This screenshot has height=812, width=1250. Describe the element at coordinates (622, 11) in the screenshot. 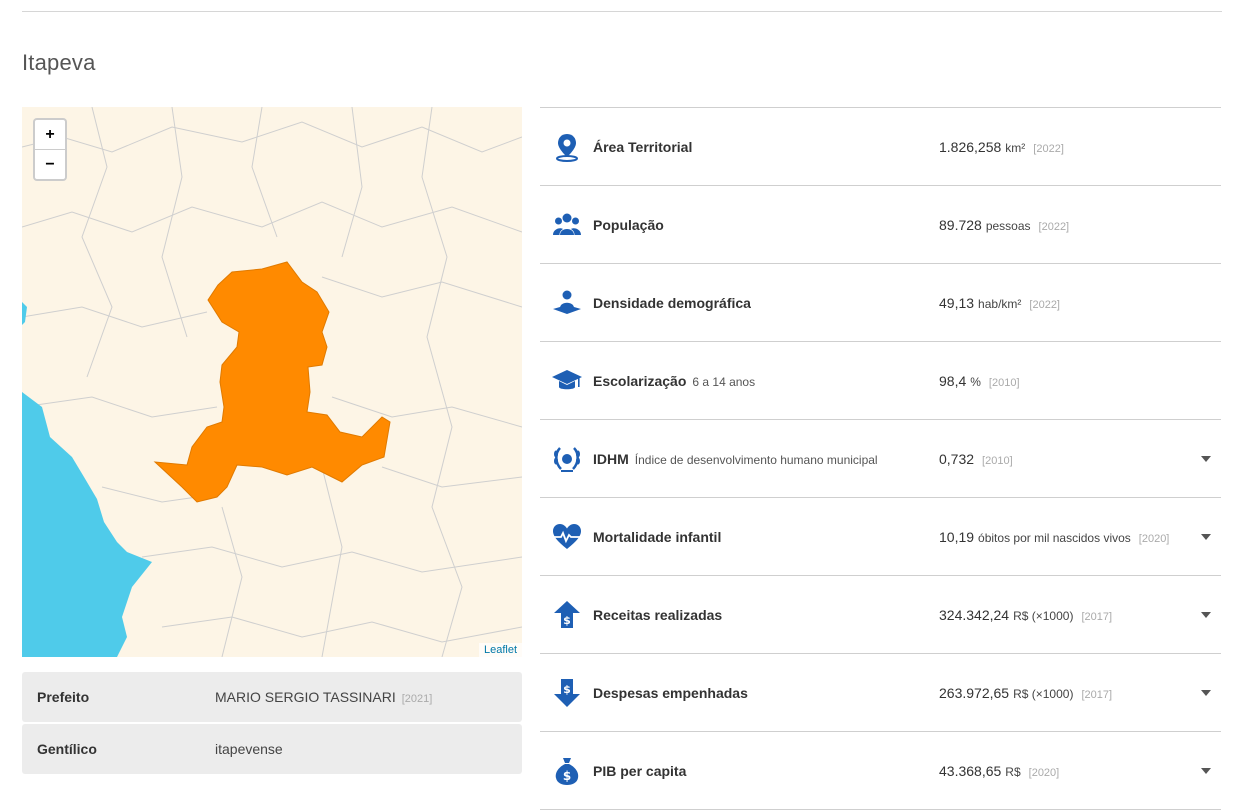

I see `top-divider` at that location.